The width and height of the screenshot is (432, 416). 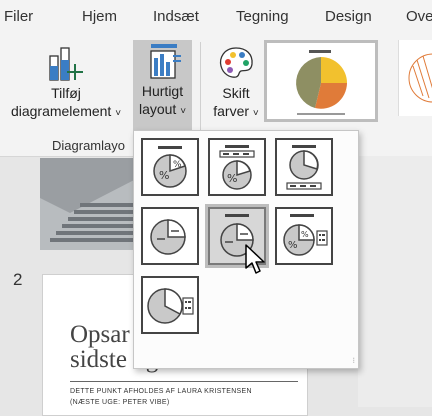 I want to click on quick-layout-button: Hurtigt layout ˅, so click(x=162, y=85).